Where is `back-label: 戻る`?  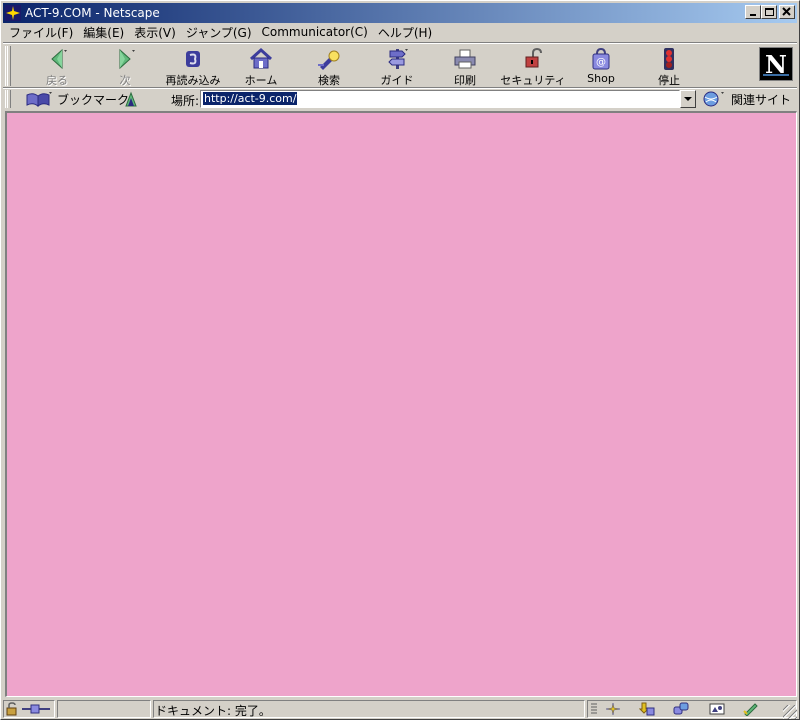
back-label: 戻る is located at coordinates (57, 80).